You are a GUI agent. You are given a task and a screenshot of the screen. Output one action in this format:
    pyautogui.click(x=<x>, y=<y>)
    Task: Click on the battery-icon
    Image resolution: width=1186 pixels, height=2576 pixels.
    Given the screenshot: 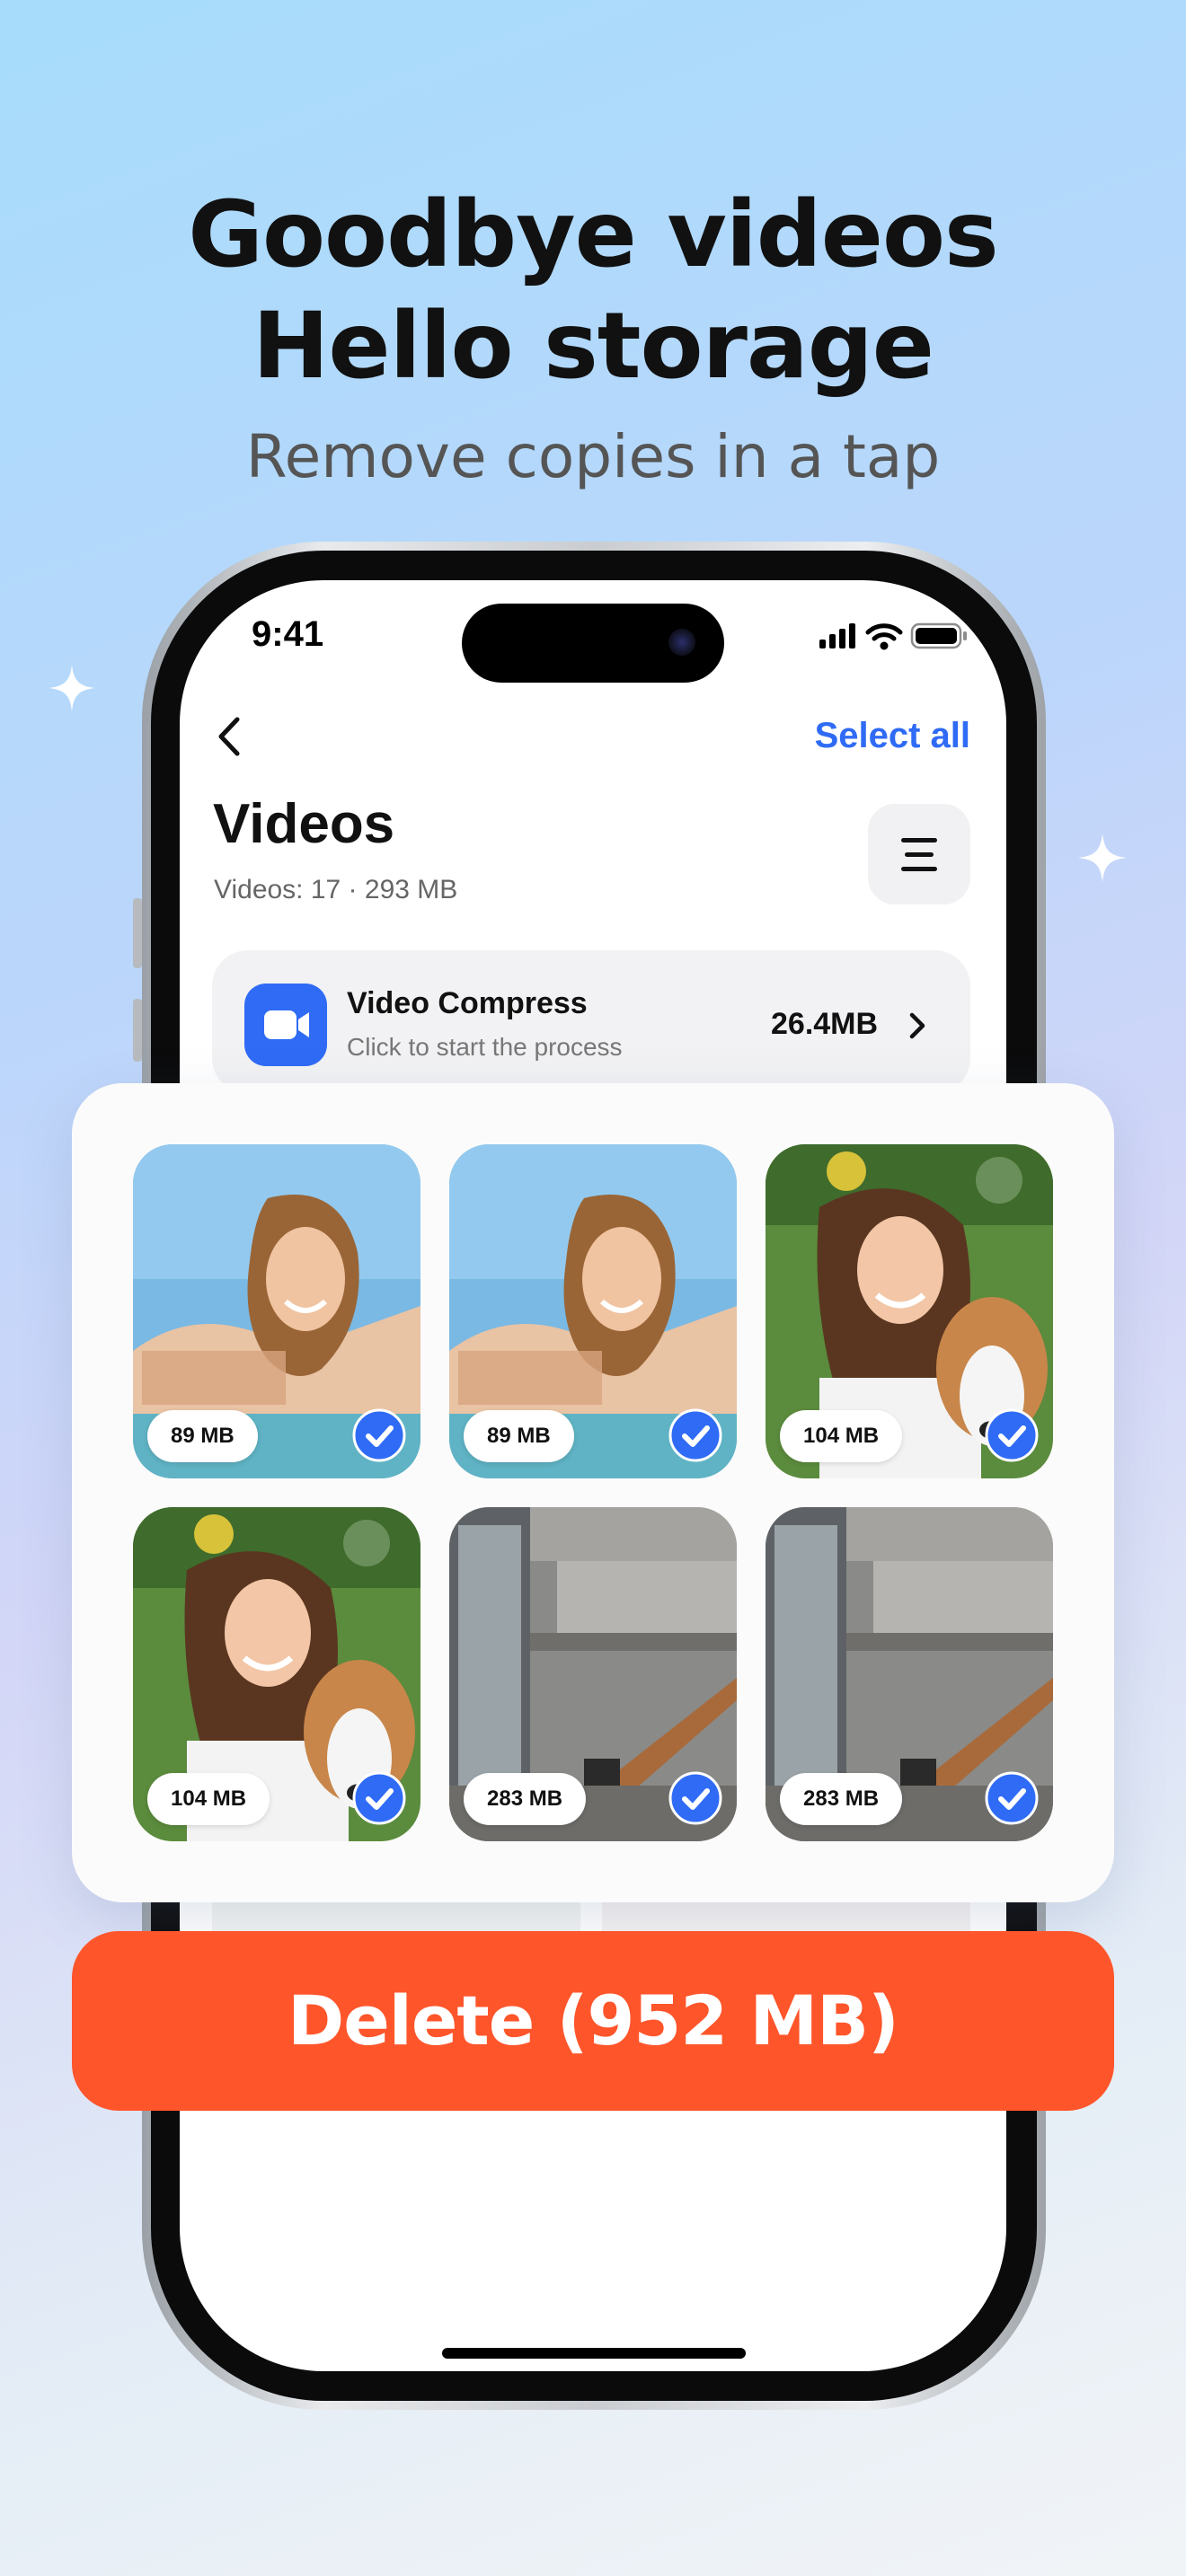 What is the action you would take?
    pyautogui.click(x=938, y=635)
    